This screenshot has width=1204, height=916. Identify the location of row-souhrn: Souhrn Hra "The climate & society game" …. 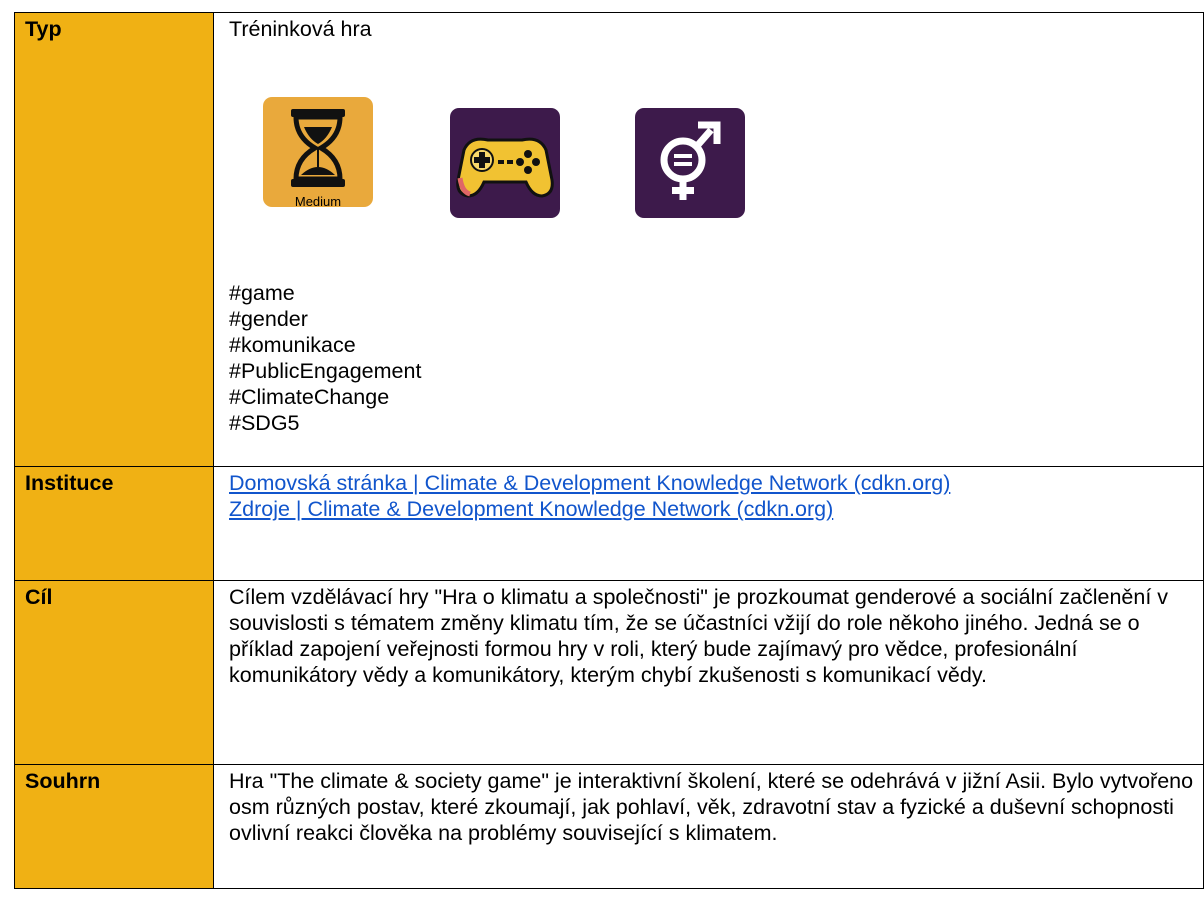
(609, 826).